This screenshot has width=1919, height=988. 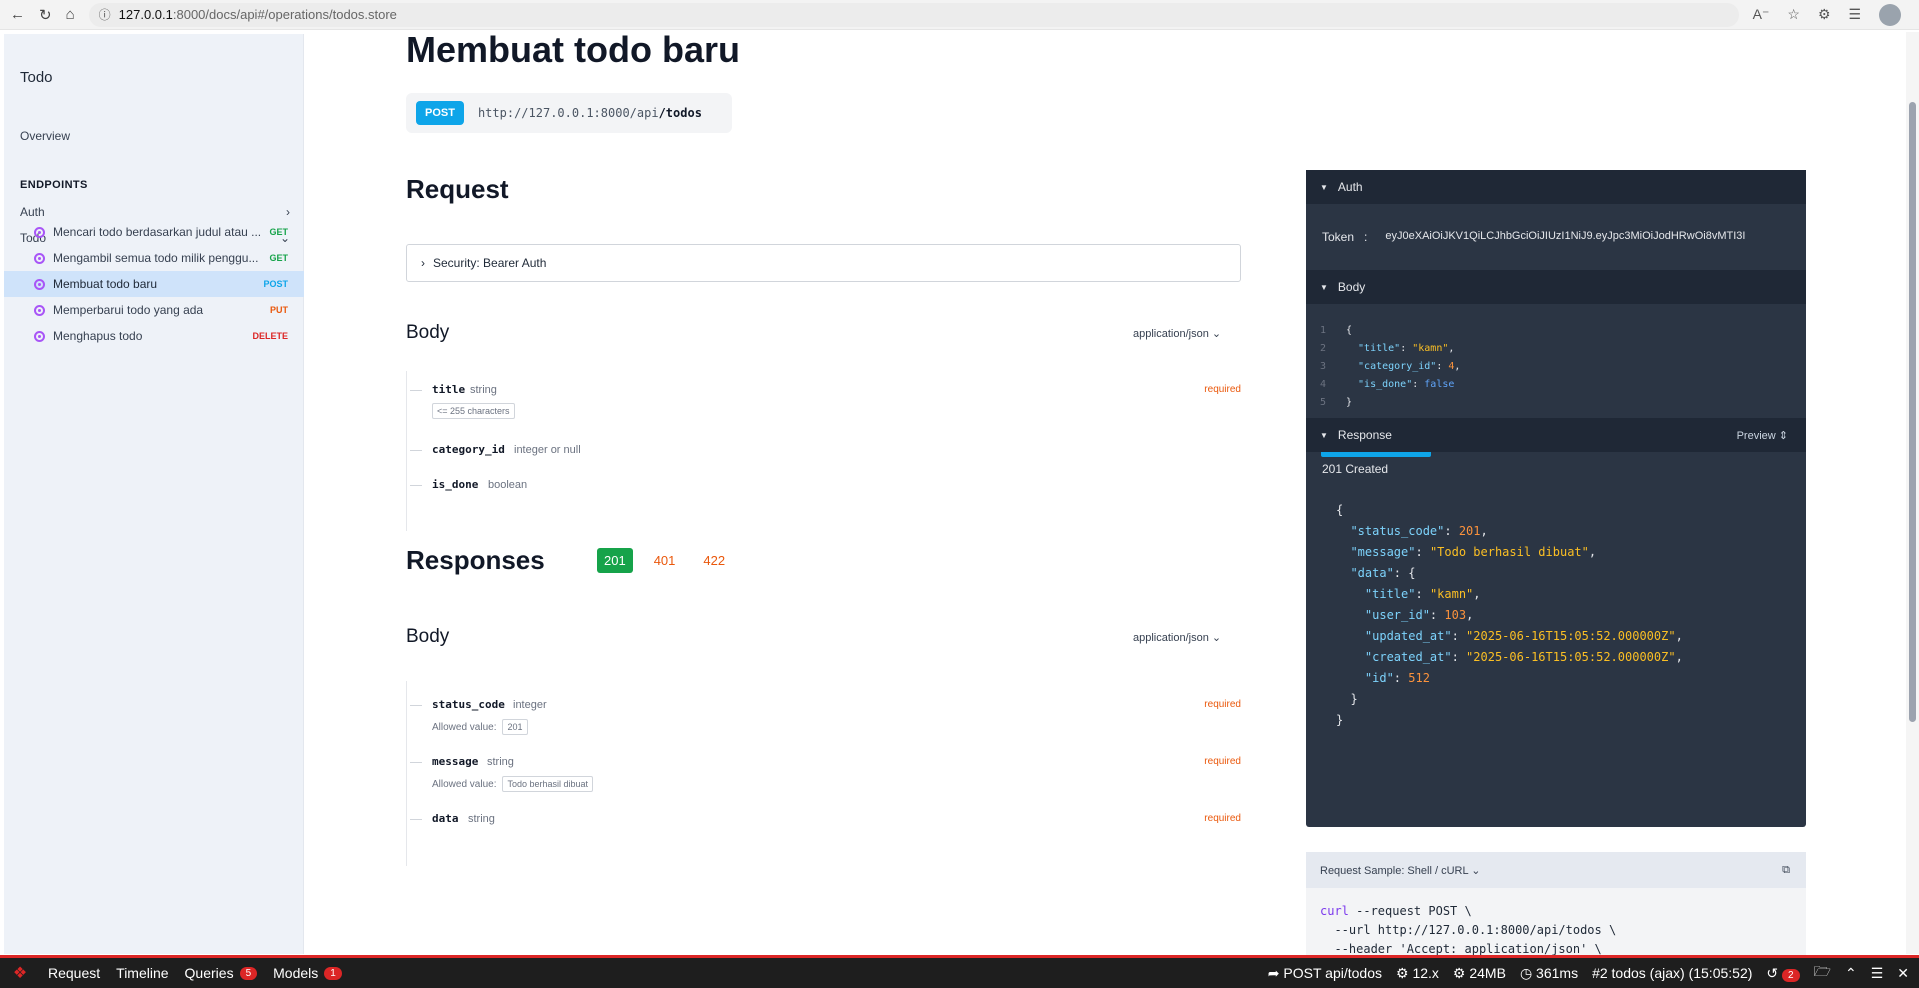 I want to click on body-heading: Body, so click(x=428, y=332).